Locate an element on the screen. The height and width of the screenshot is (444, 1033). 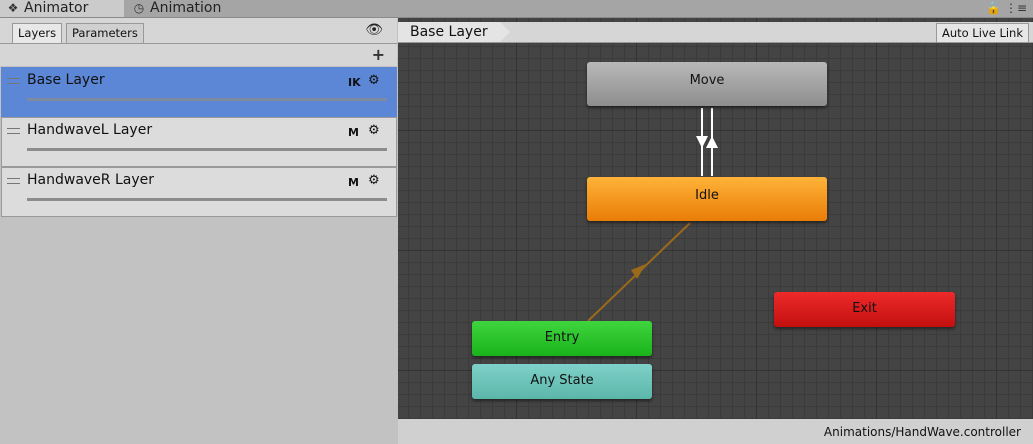
panel-tabs: Layers Parameters 👁 is located at coordinates (198, 31).